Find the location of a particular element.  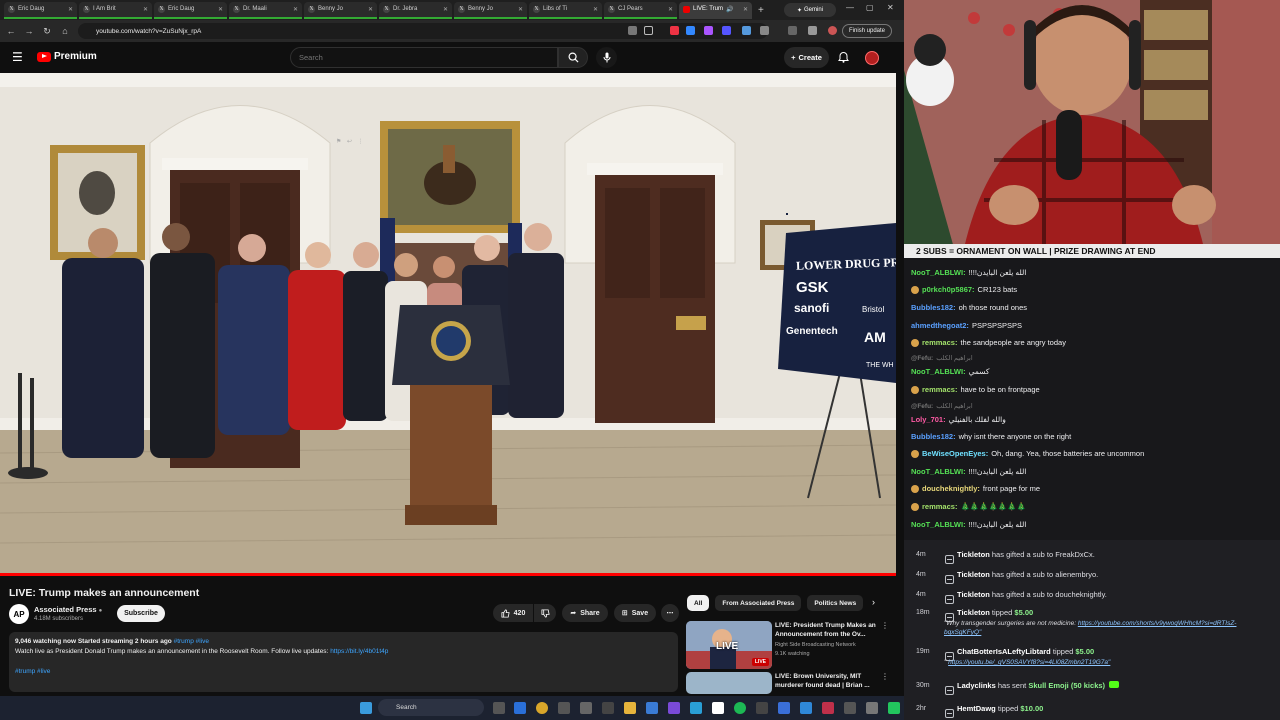

youtube-logo: Premium is located at coordinates (67, 56).